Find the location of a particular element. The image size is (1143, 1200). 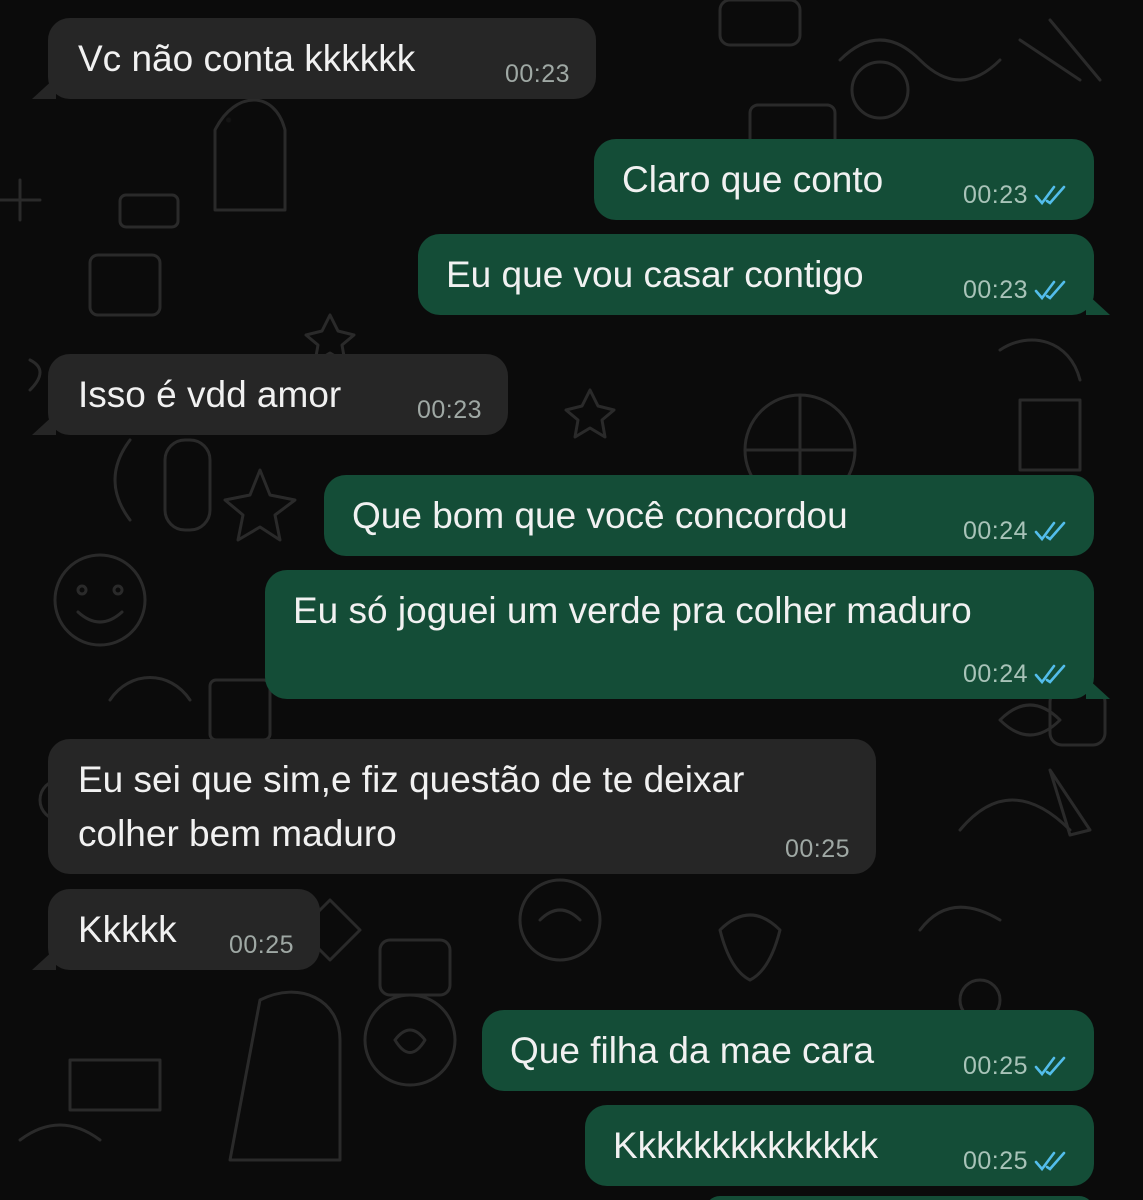

message-text: Que bom que você concordou is located at coordinates (600, 515).